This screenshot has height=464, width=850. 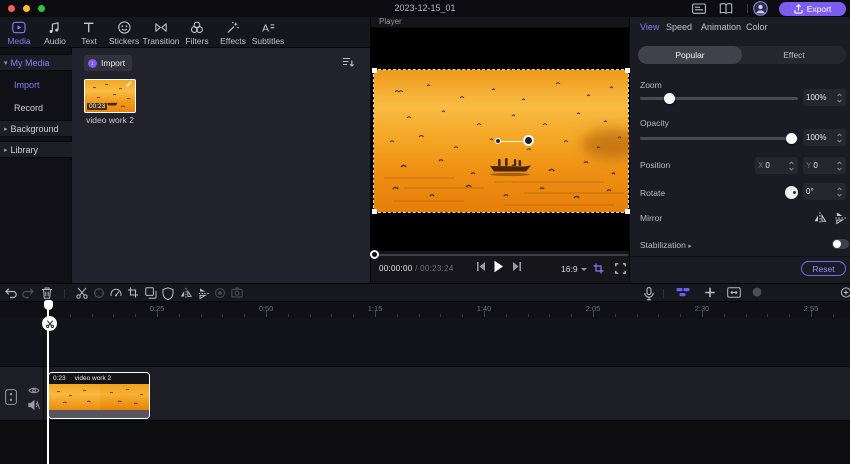 What do you see at coordinates (583, 269) in the screenshot?
I see `caret-down-icon` at bounding box center [583, 269].